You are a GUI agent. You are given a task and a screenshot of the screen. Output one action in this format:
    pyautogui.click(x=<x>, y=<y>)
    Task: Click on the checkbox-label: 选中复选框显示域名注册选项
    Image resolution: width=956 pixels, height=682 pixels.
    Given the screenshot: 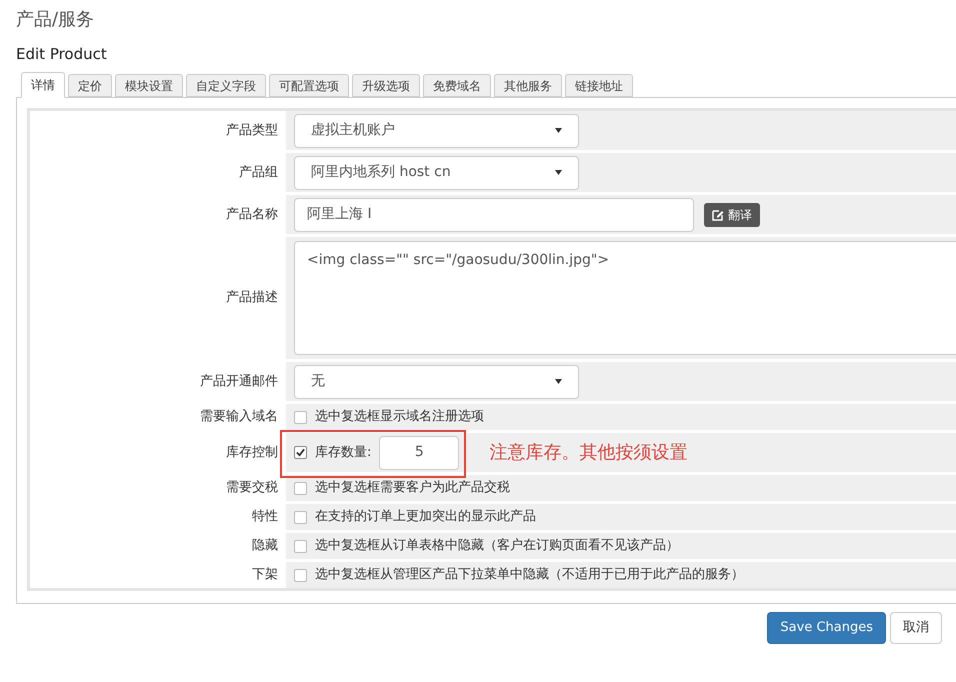 What is the action you would take?
    pyautogui.click(x=399, y=417)
    